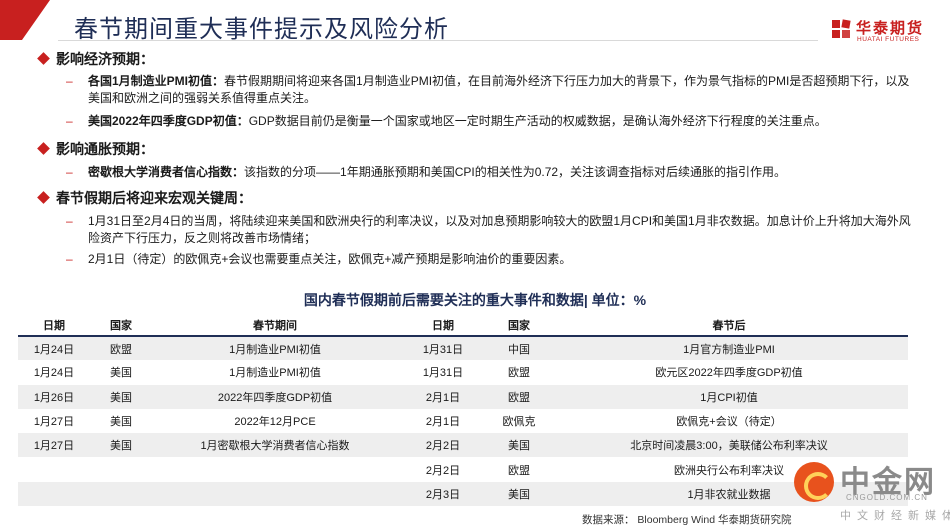 This screenshot has height=532, width=950. I want to click on table-cell: 欧佩克, so click(519, 422).